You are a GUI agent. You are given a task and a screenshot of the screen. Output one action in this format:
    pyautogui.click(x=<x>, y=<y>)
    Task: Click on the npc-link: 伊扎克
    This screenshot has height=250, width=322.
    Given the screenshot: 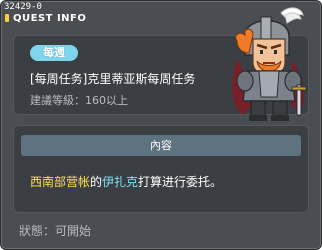 What is the action you would take?
    pyautogui.click(x=120, y=182)
    